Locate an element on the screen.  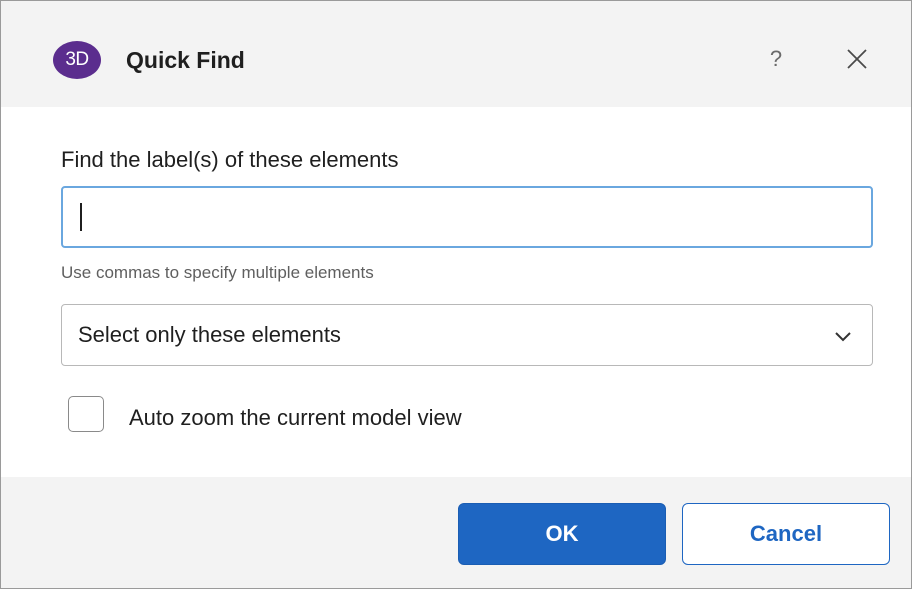
help-button: ? is located at coordinates (776, 59).